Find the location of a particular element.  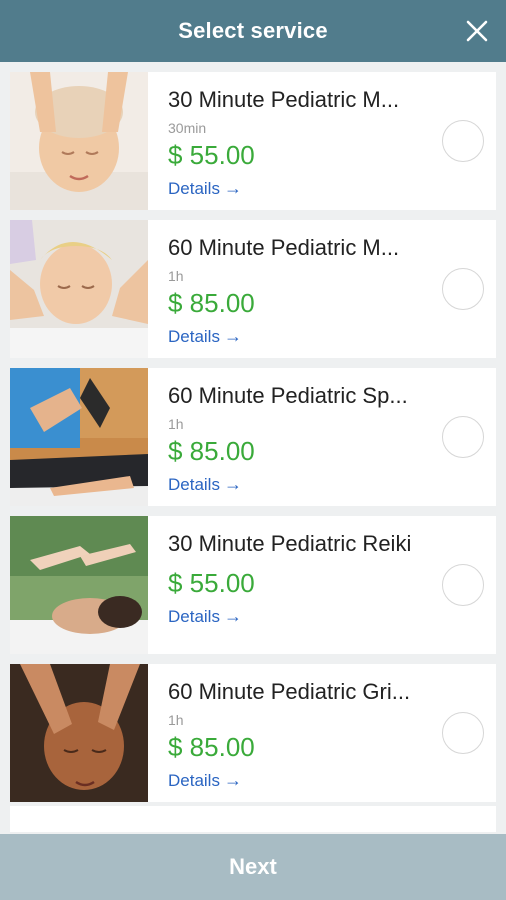

next-button: Next is located at coordinates (253, 867).